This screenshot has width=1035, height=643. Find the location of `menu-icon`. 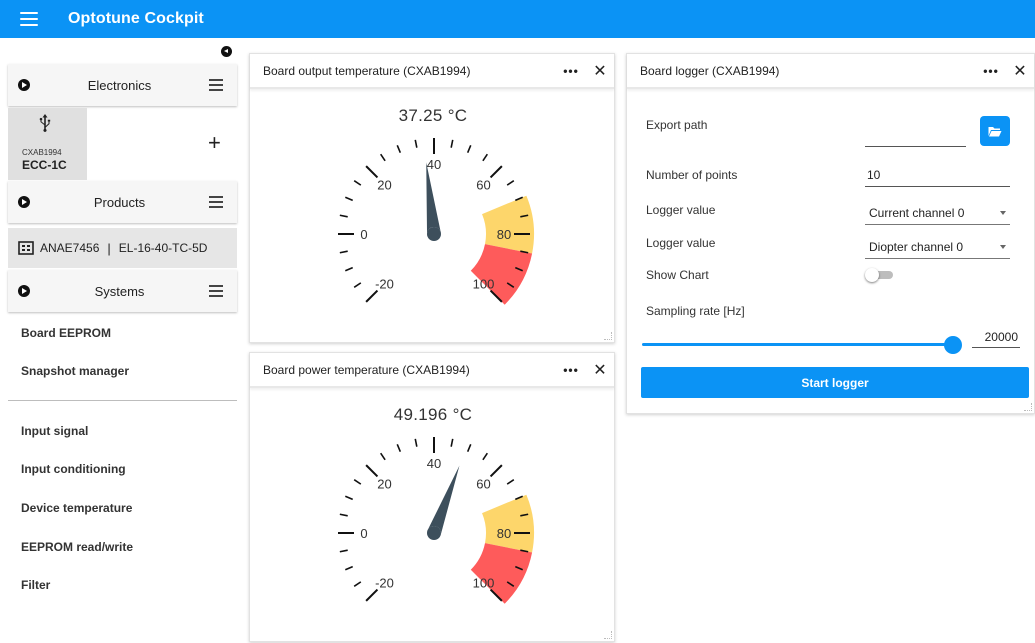

menu-icon is located at coordinates (33, 19).